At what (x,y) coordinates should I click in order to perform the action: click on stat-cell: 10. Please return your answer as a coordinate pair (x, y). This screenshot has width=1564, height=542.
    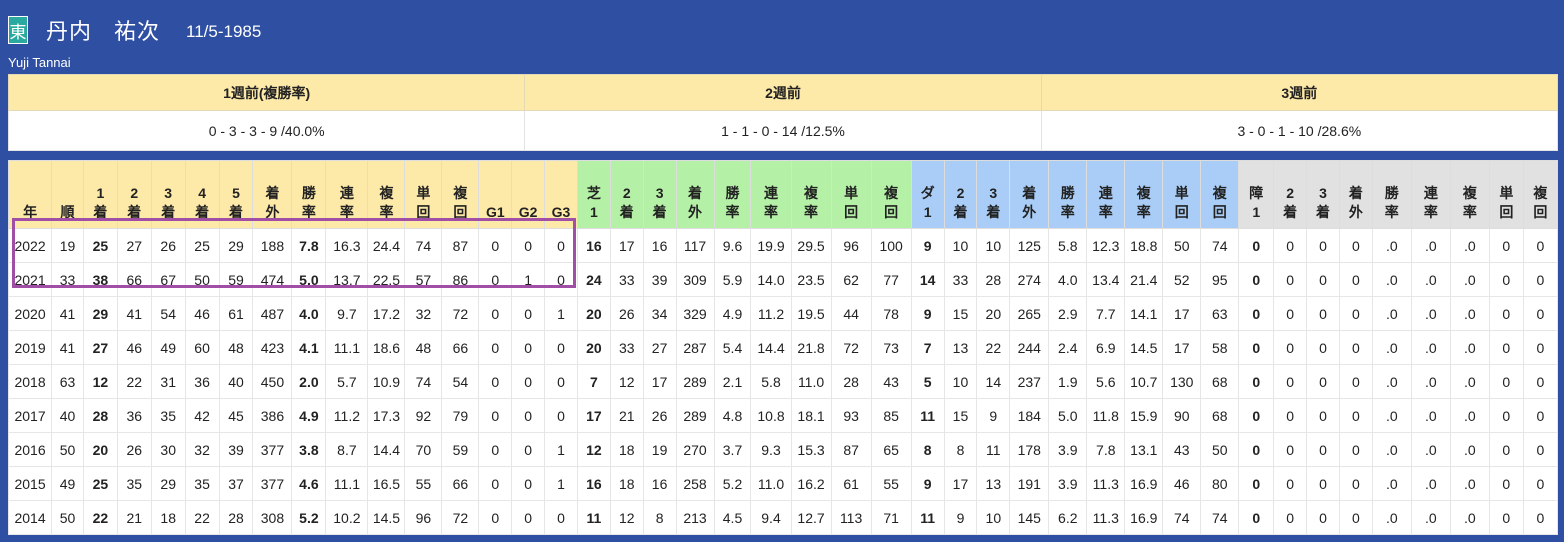
    Looking at the image, I should click on (960, 381).